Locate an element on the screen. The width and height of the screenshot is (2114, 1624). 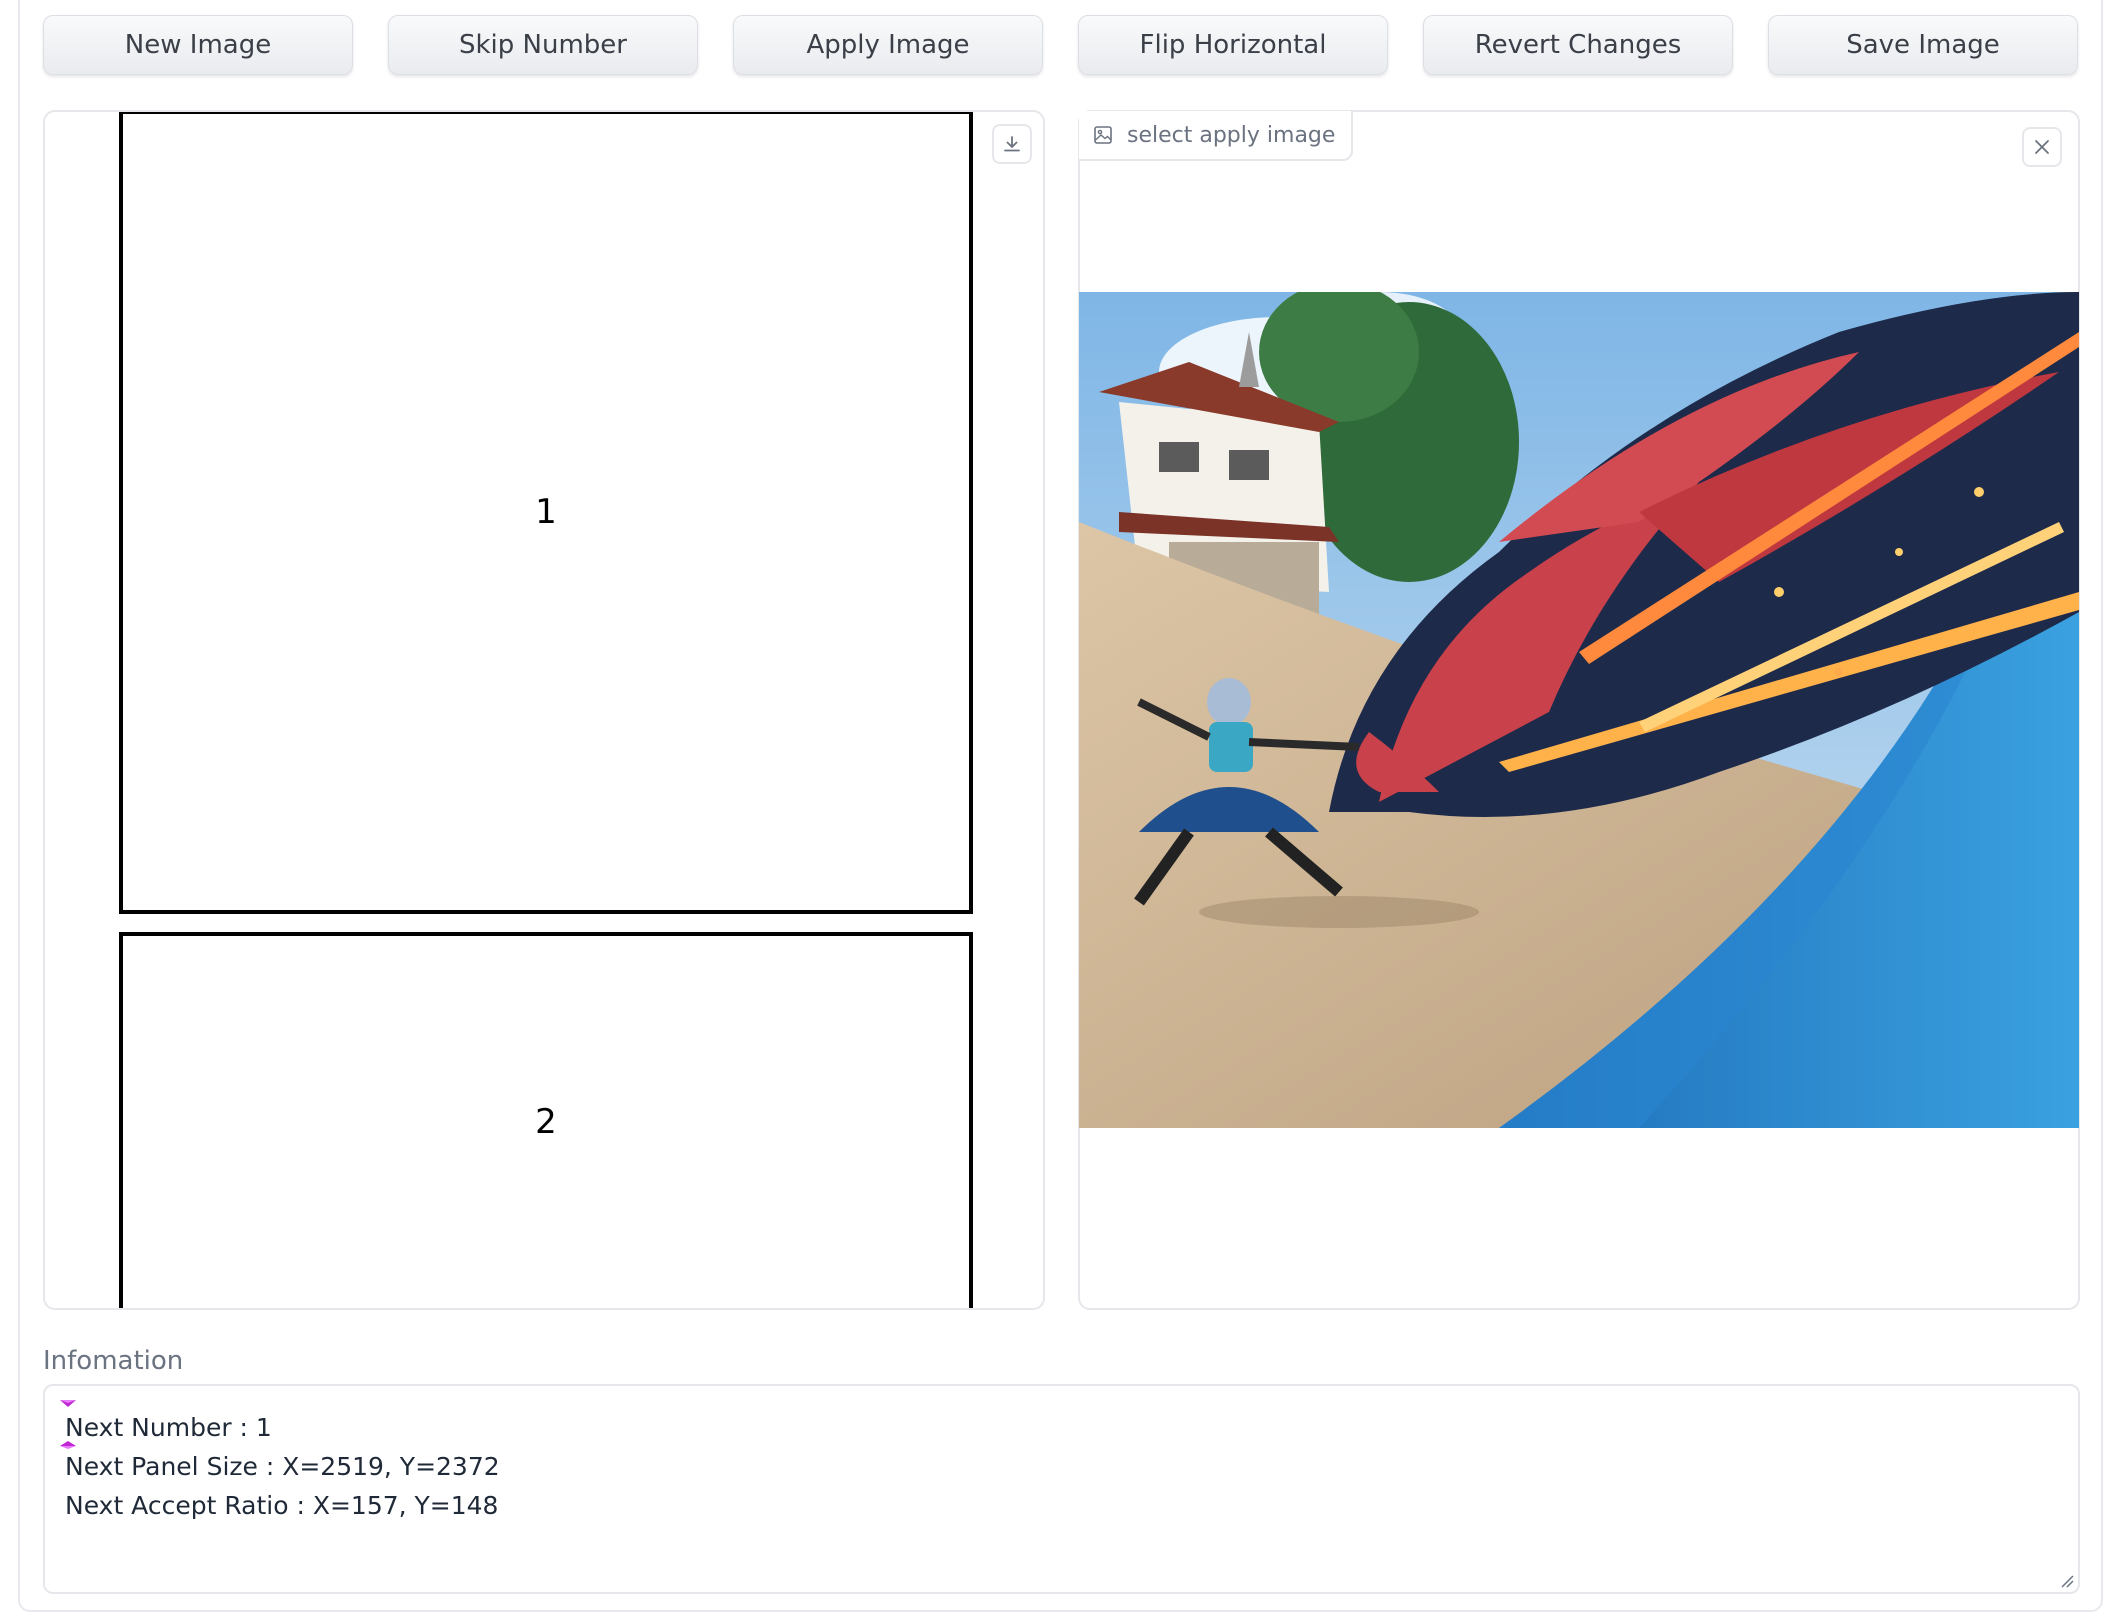
info-line-next-number: Next Number : 1 is located at coordinates (168, 1427).